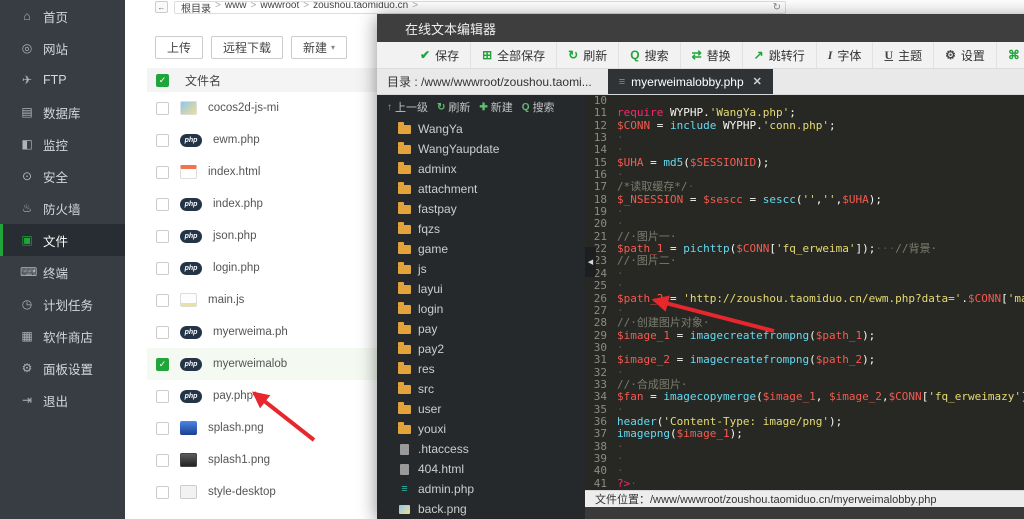 The image size is (1024, 519). What do you see at coordinates (538, 107) in the screenshot?
I see `tree-search-button: Q 搜索` at bounding box center [538, 107].